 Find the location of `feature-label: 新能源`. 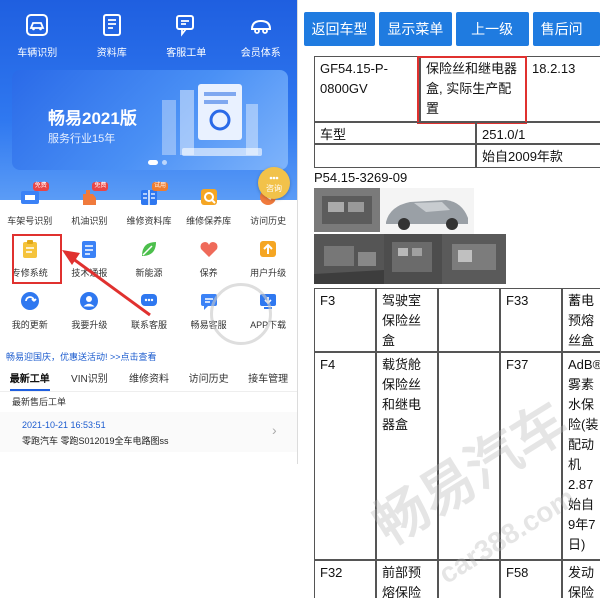

feature-label: 新能源 is located at coordinates (149, 273).